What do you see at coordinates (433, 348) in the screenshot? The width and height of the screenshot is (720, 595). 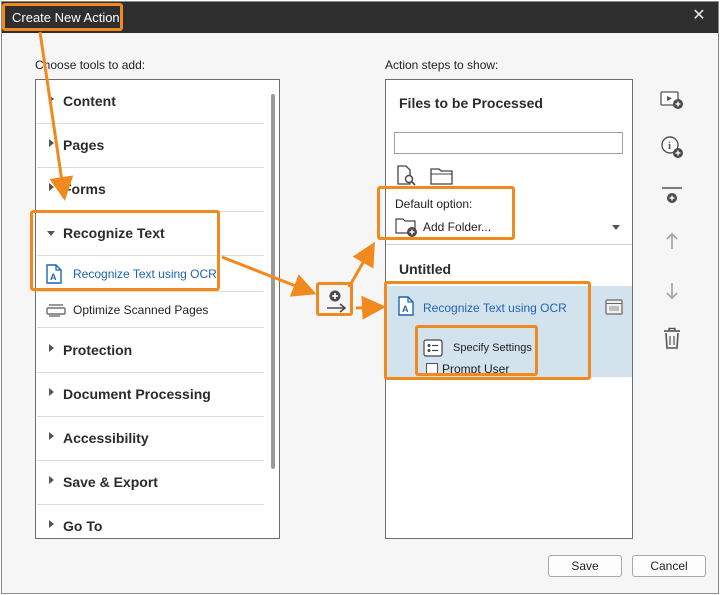 I see `settings-list-icon` at bounding box center [433, 348].